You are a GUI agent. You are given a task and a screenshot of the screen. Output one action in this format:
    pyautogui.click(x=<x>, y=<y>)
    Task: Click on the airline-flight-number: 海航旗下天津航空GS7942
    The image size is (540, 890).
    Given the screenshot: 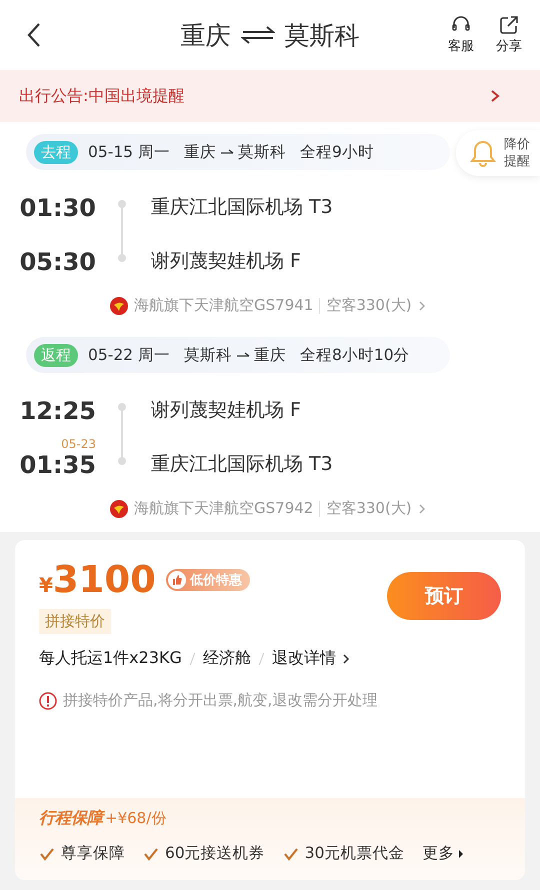 What is the action you would take?
    pyautogui.click(x=224, y=508)
    